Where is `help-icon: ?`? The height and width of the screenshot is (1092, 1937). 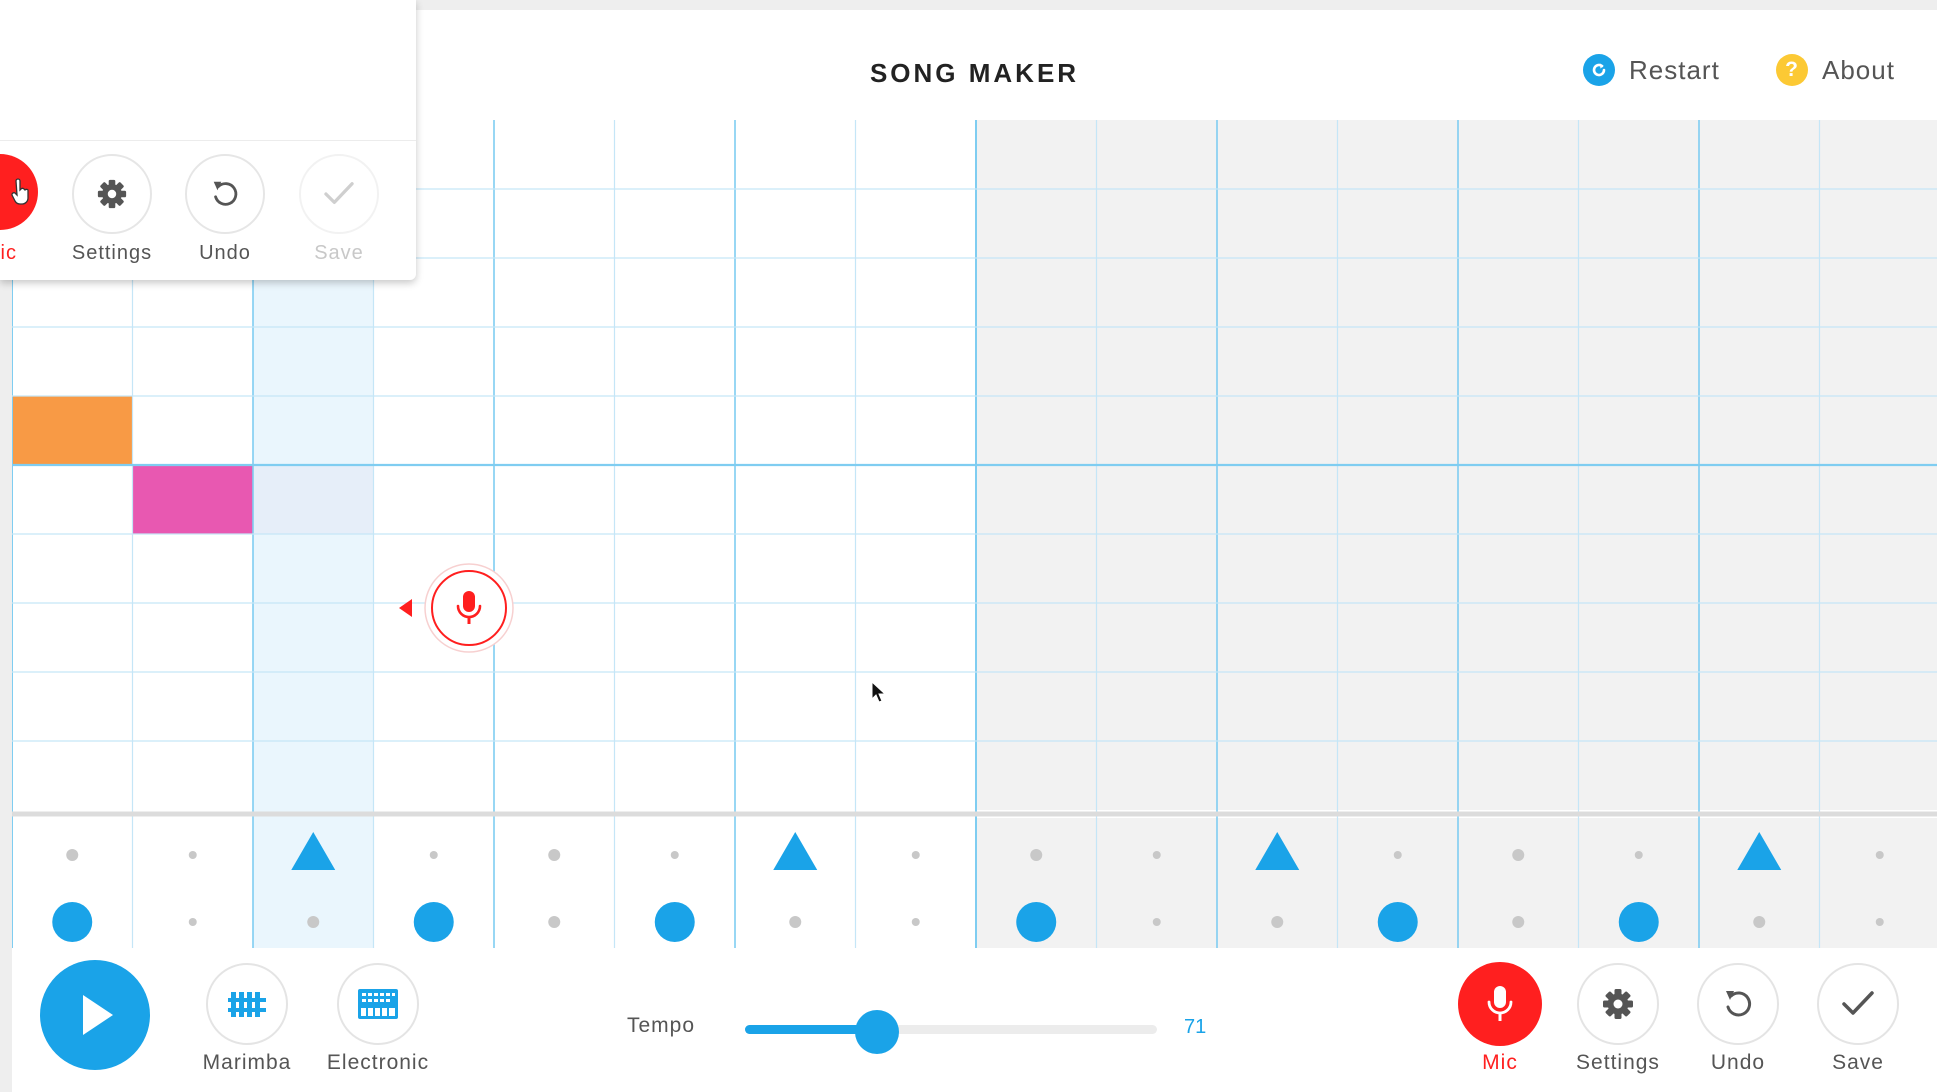
help-icon: ? is located at coordinates (1792, 70).